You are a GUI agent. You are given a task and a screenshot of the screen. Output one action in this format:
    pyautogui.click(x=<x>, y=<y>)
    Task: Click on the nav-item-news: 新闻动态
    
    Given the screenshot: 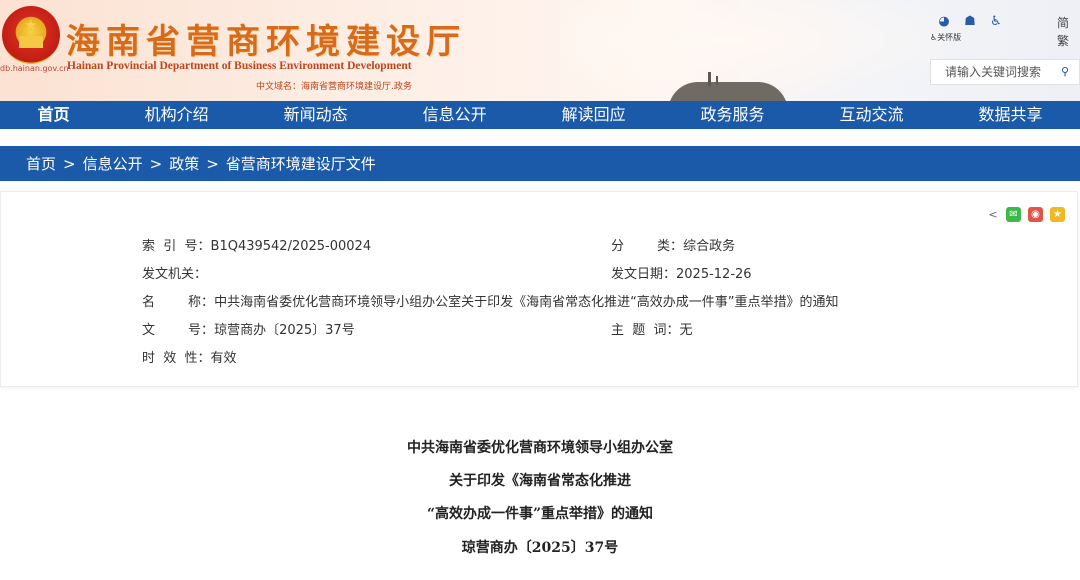 What is the action you would take?
    pyautogui.click(x=315, y=115)
    